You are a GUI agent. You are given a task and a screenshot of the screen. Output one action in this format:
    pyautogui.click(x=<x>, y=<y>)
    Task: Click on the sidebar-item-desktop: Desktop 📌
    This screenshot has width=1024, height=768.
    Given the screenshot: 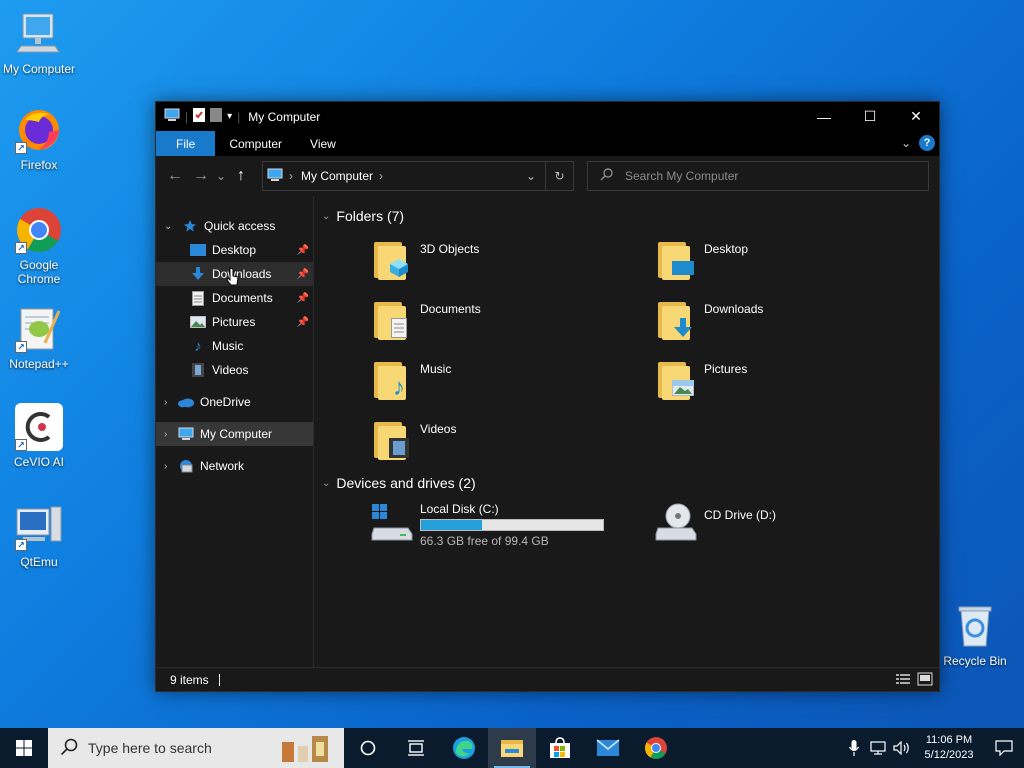 What is the action you would take?
    pyautogui.click(x=234, y=250)
    